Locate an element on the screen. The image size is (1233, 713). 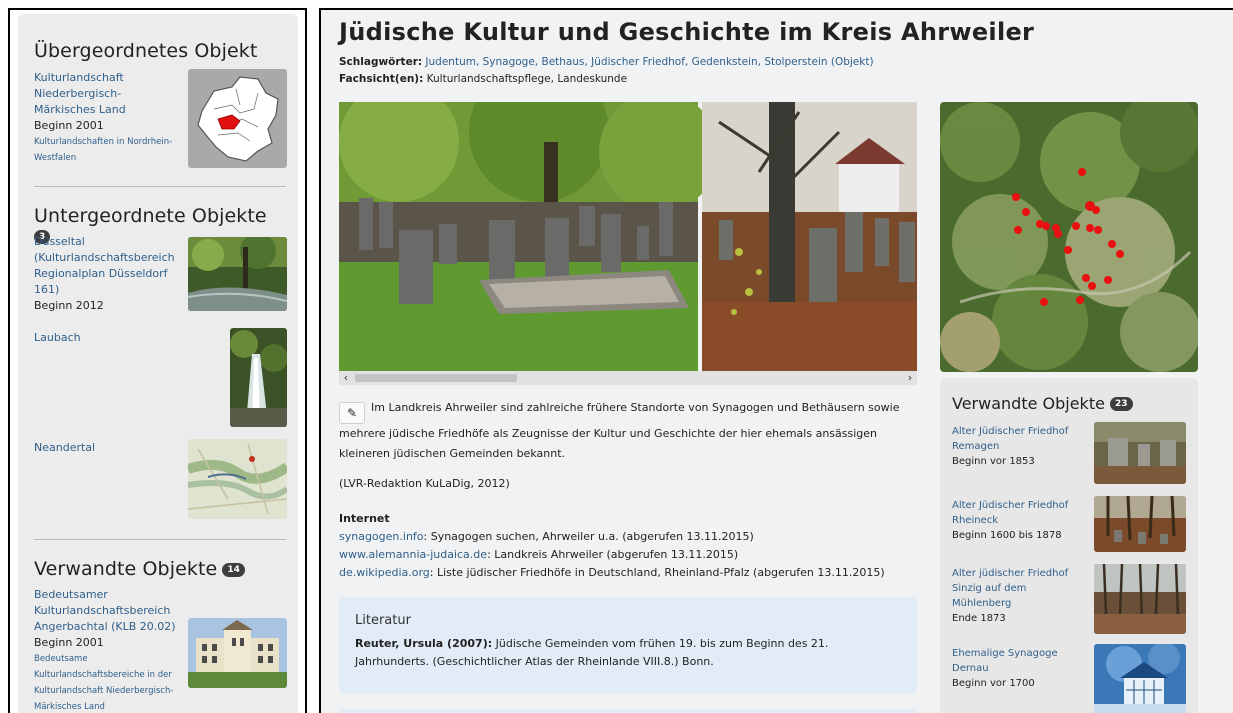
related-objects-heading: Verwandte Objekte 23 is located at coordinates (1042, 403).